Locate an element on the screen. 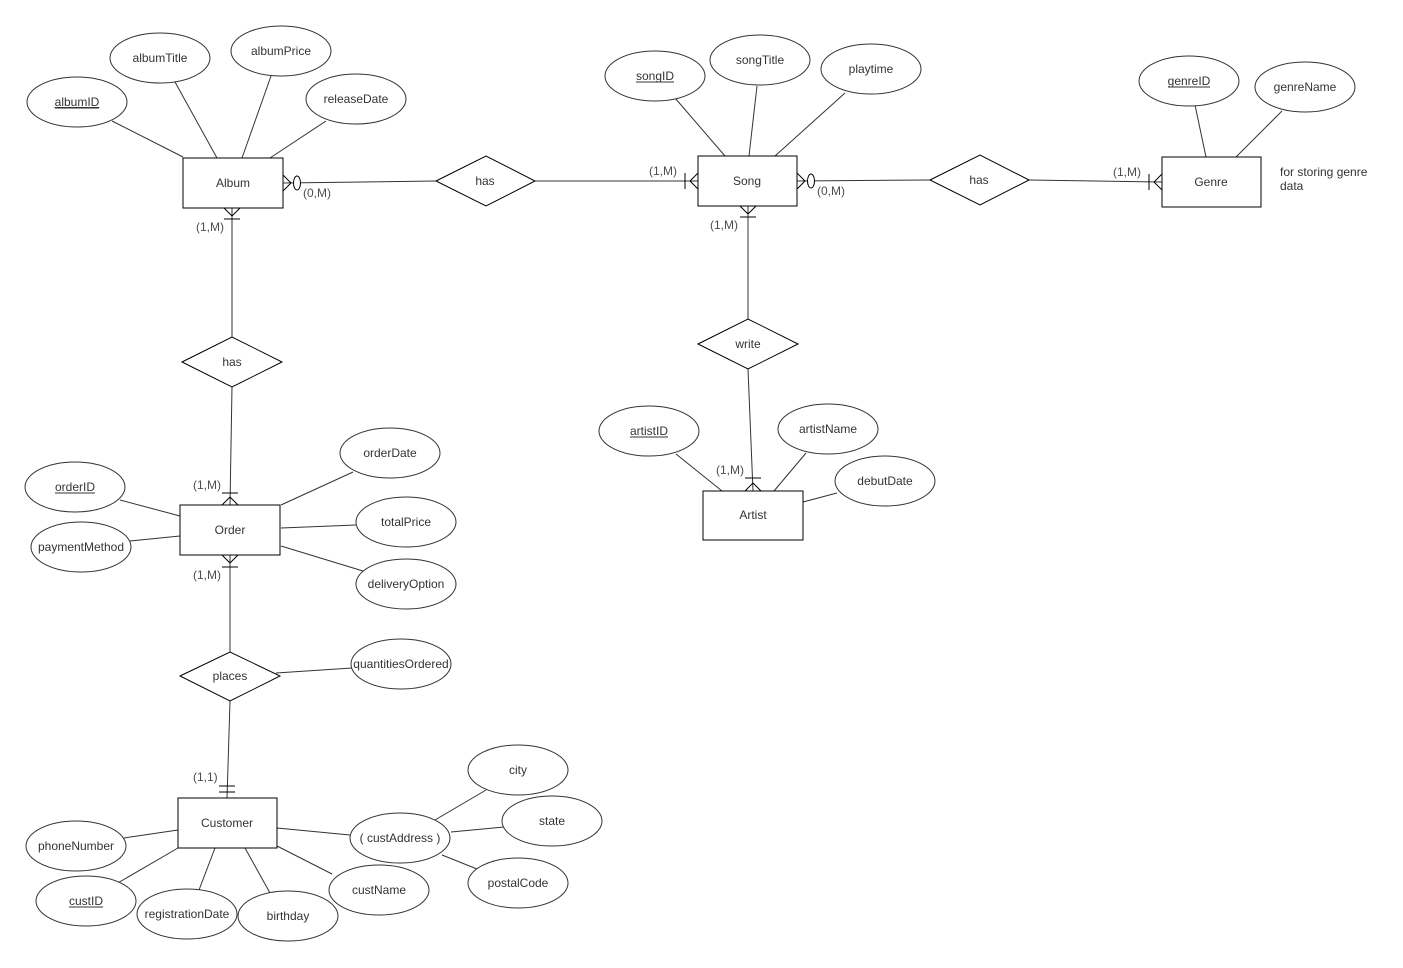 Image resolution: width=1403 pixels, height=968 pixels. relationship-album-order-label: has is located at coordinates (231, 362).